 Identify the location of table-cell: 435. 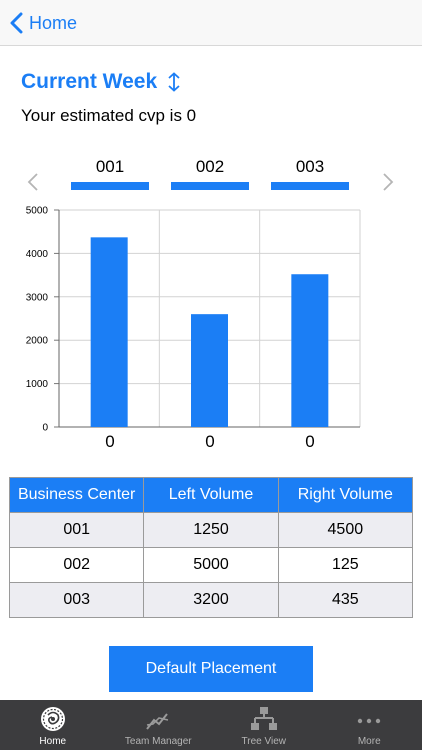
(345, 600).